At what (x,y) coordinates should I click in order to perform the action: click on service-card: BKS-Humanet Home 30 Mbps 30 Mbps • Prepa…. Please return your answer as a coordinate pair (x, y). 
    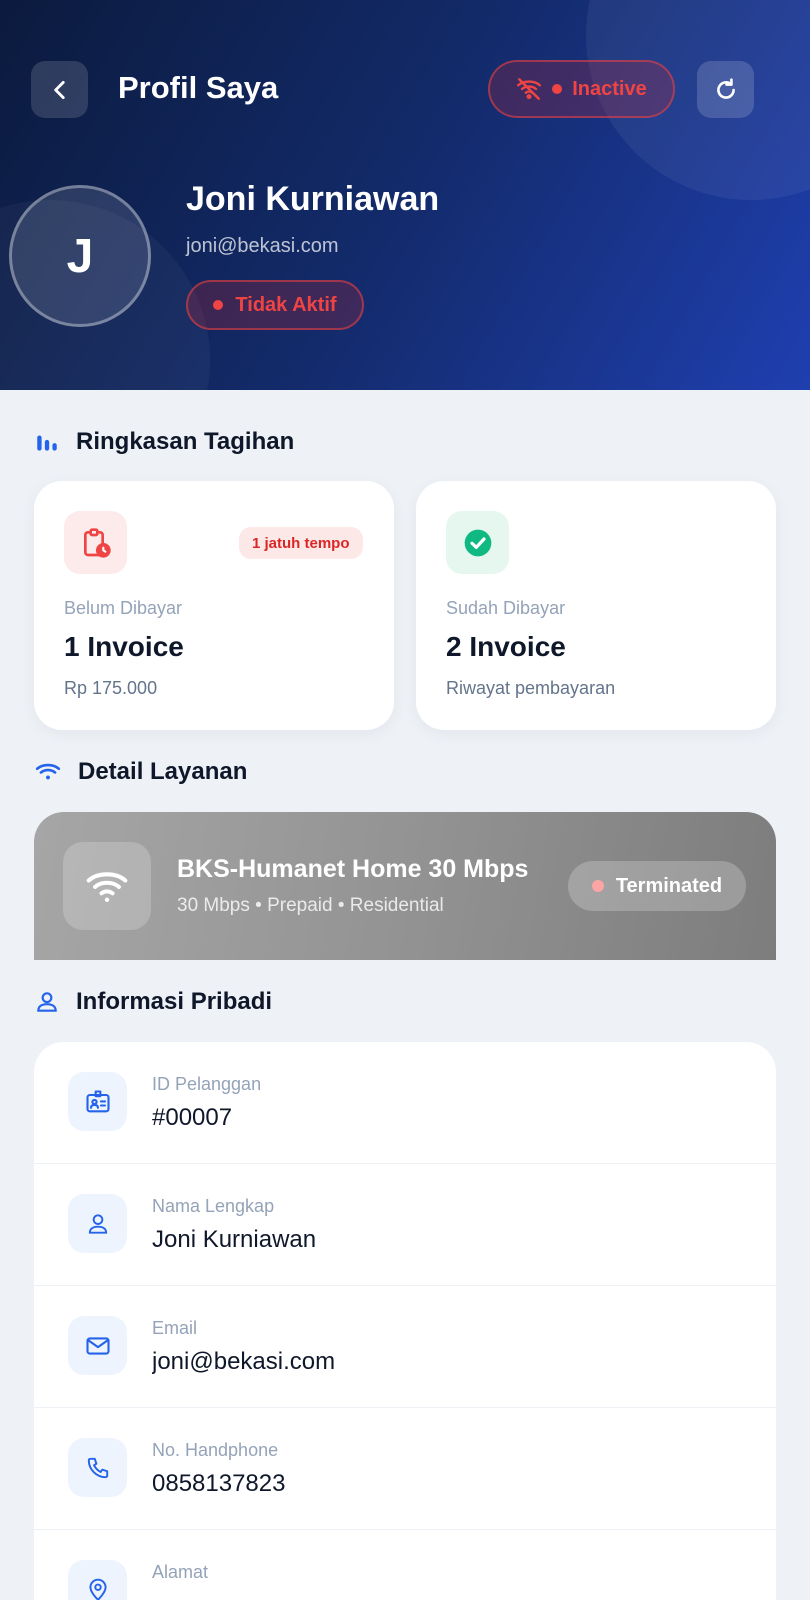
    Looking at the image, I should click on (405, 886).